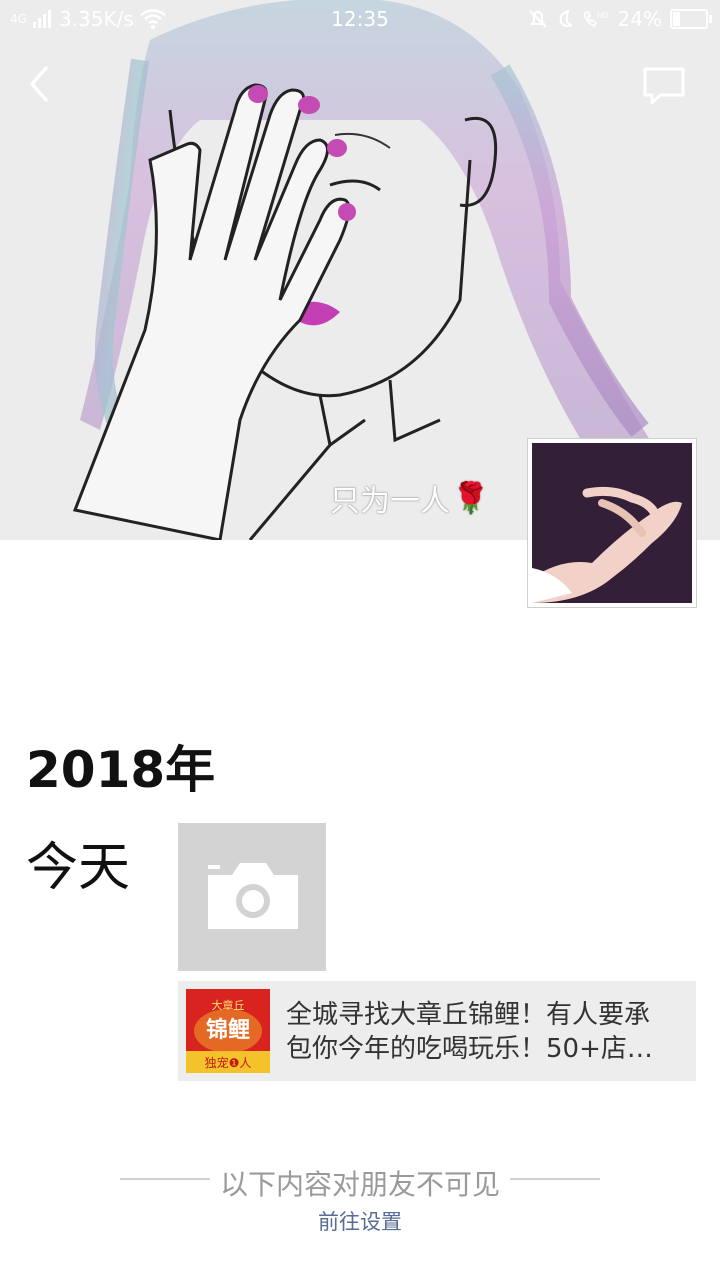 This screenshot has width=720, height=1280. I want to click on moon-icon, so click(565, 18).